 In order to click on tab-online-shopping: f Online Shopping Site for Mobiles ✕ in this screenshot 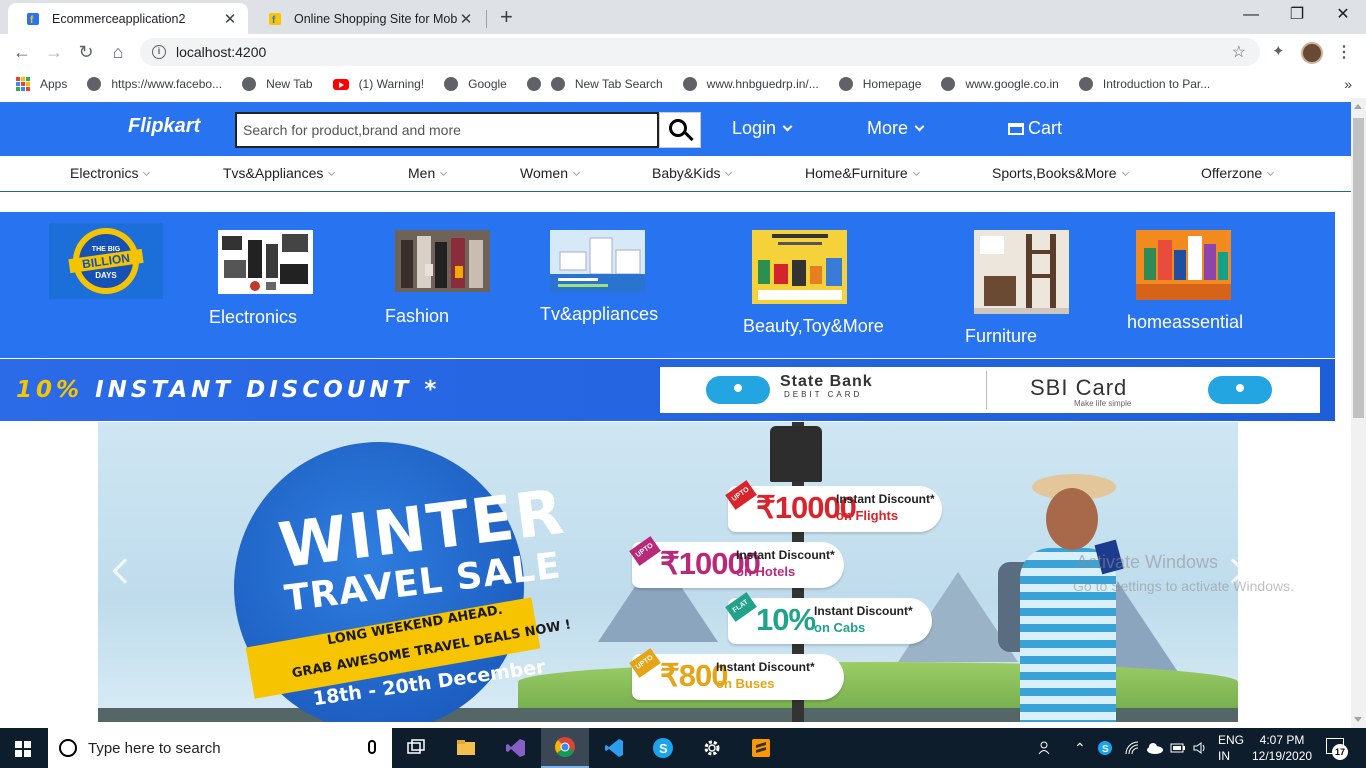, I will do `click(367, 18)`.